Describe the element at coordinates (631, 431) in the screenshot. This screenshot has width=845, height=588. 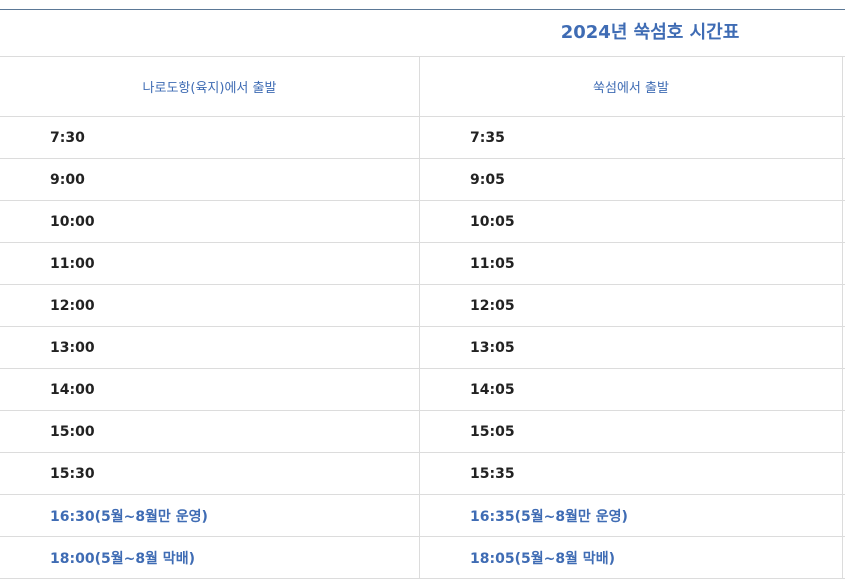
I see `departure-time-ssukseom: 15:05` at that location.